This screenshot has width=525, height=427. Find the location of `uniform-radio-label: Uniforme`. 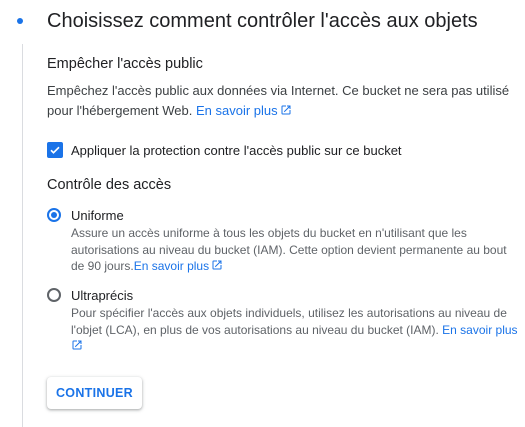

uniform-radio-label: Uniforme is located at coordinates (97, 215).